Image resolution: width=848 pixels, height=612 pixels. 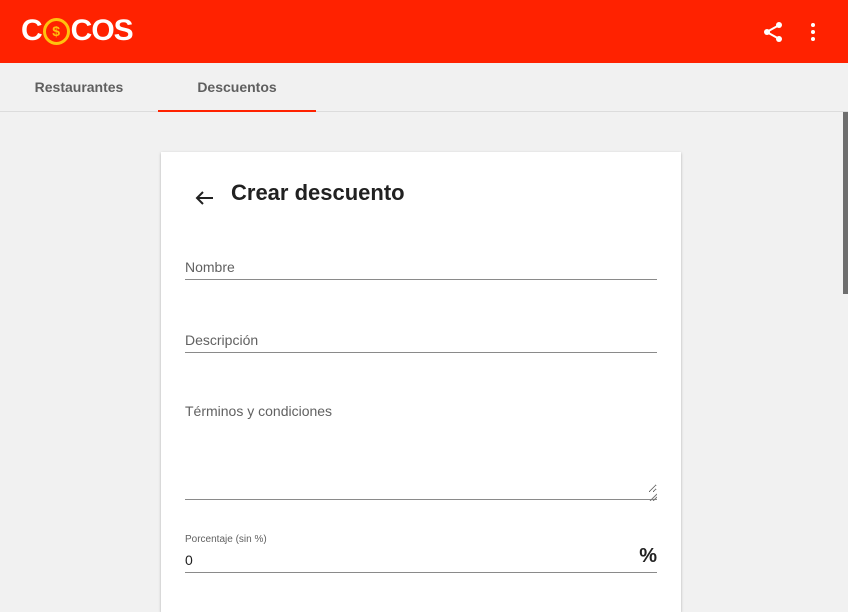 What do you see at coordinates (653, 495) in the screenshot?
I see `resize-handle-icon` at bounding box center [653, 495].